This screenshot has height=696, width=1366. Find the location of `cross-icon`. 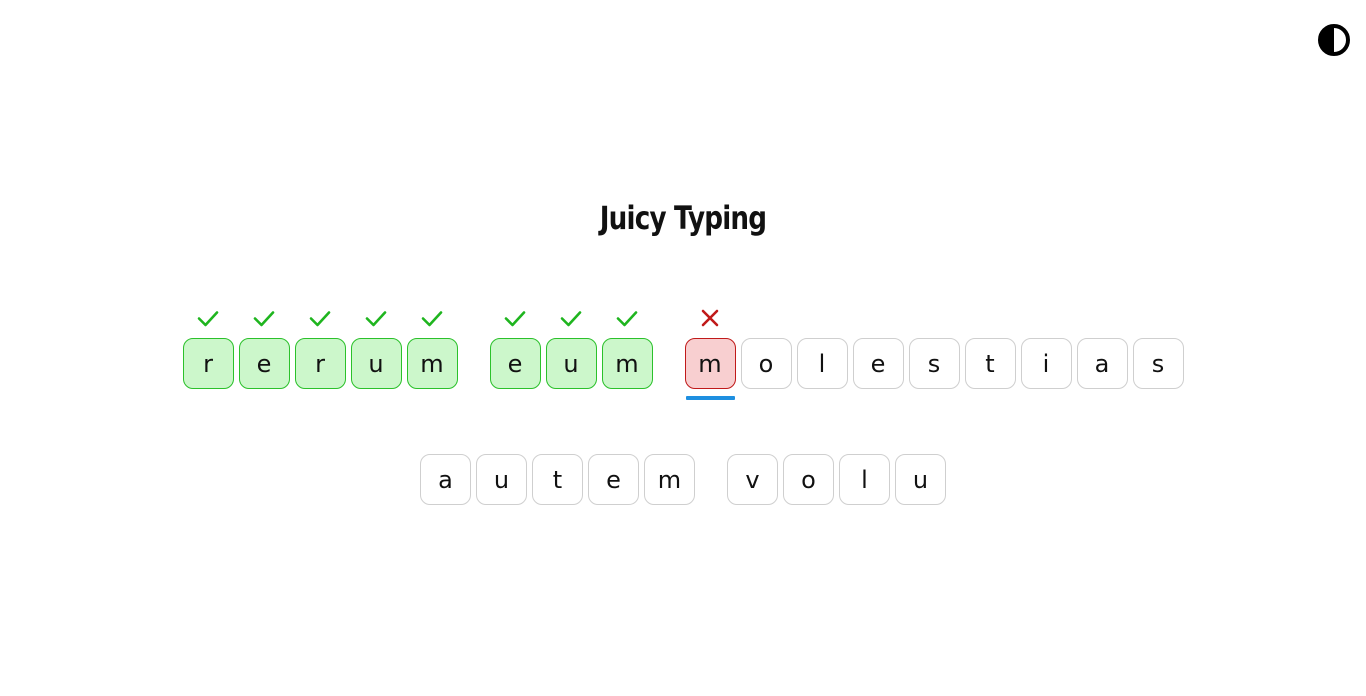

cross-icon is located at coordinates (710, 318).